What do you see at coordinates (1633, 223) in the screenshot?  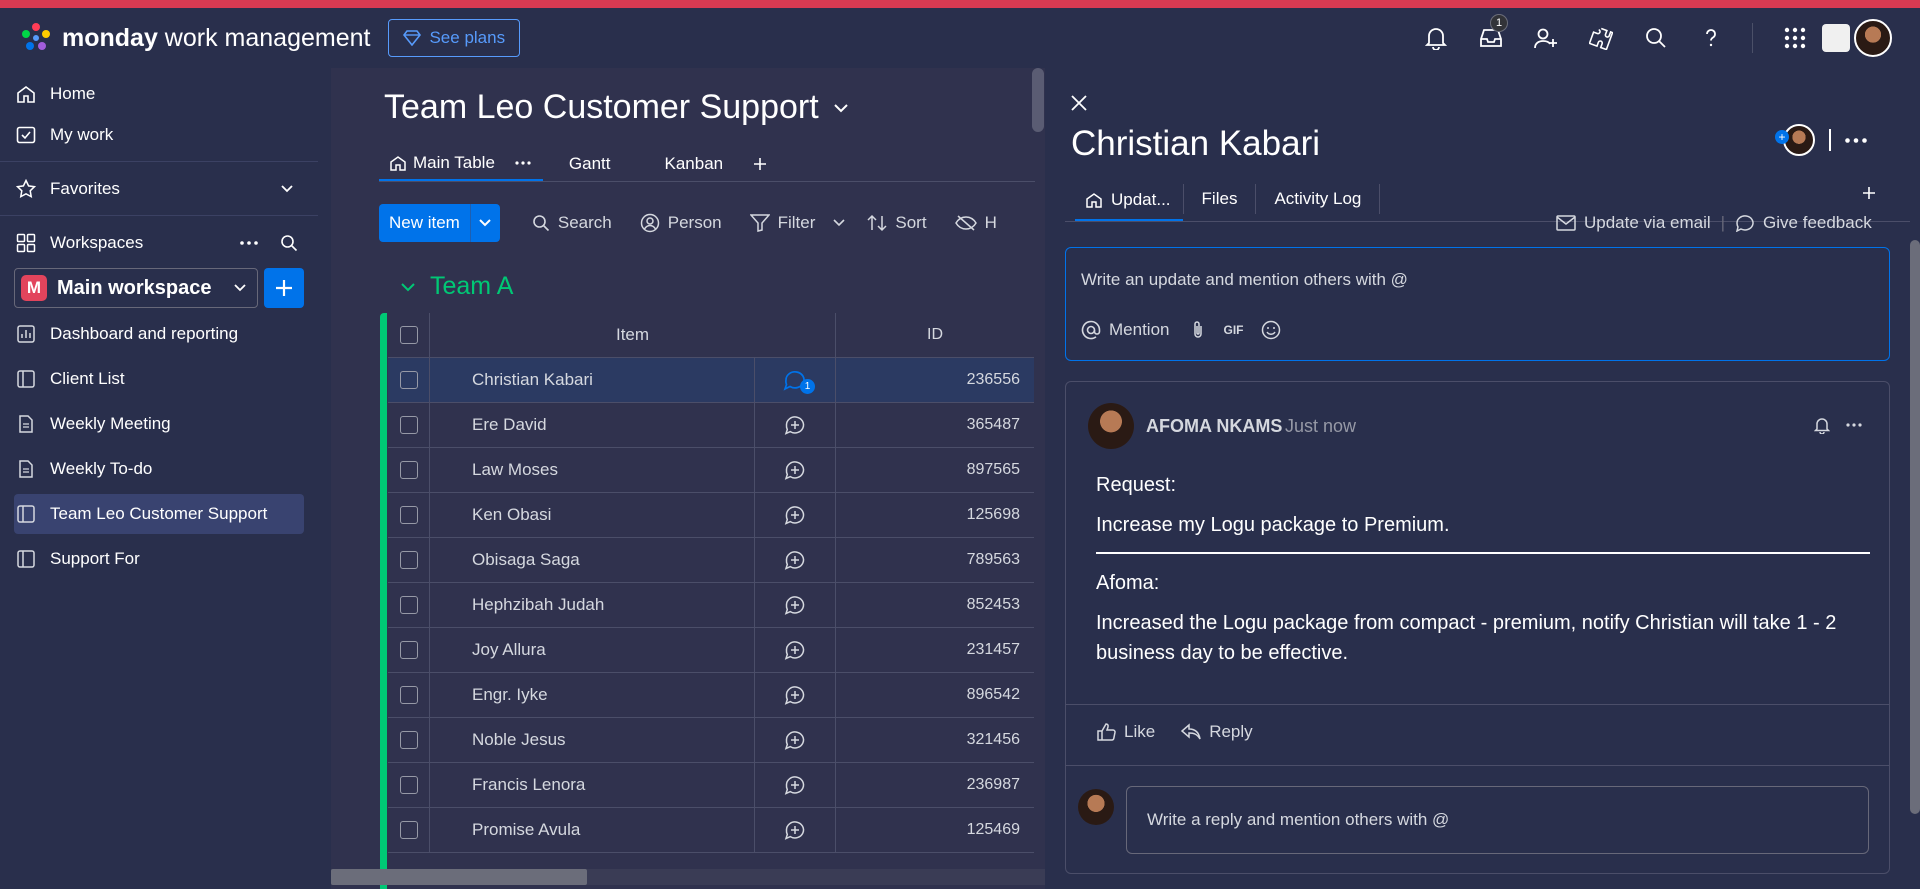 I see `update-via-email-link: Update via email` at bounding box center [1633, 223].